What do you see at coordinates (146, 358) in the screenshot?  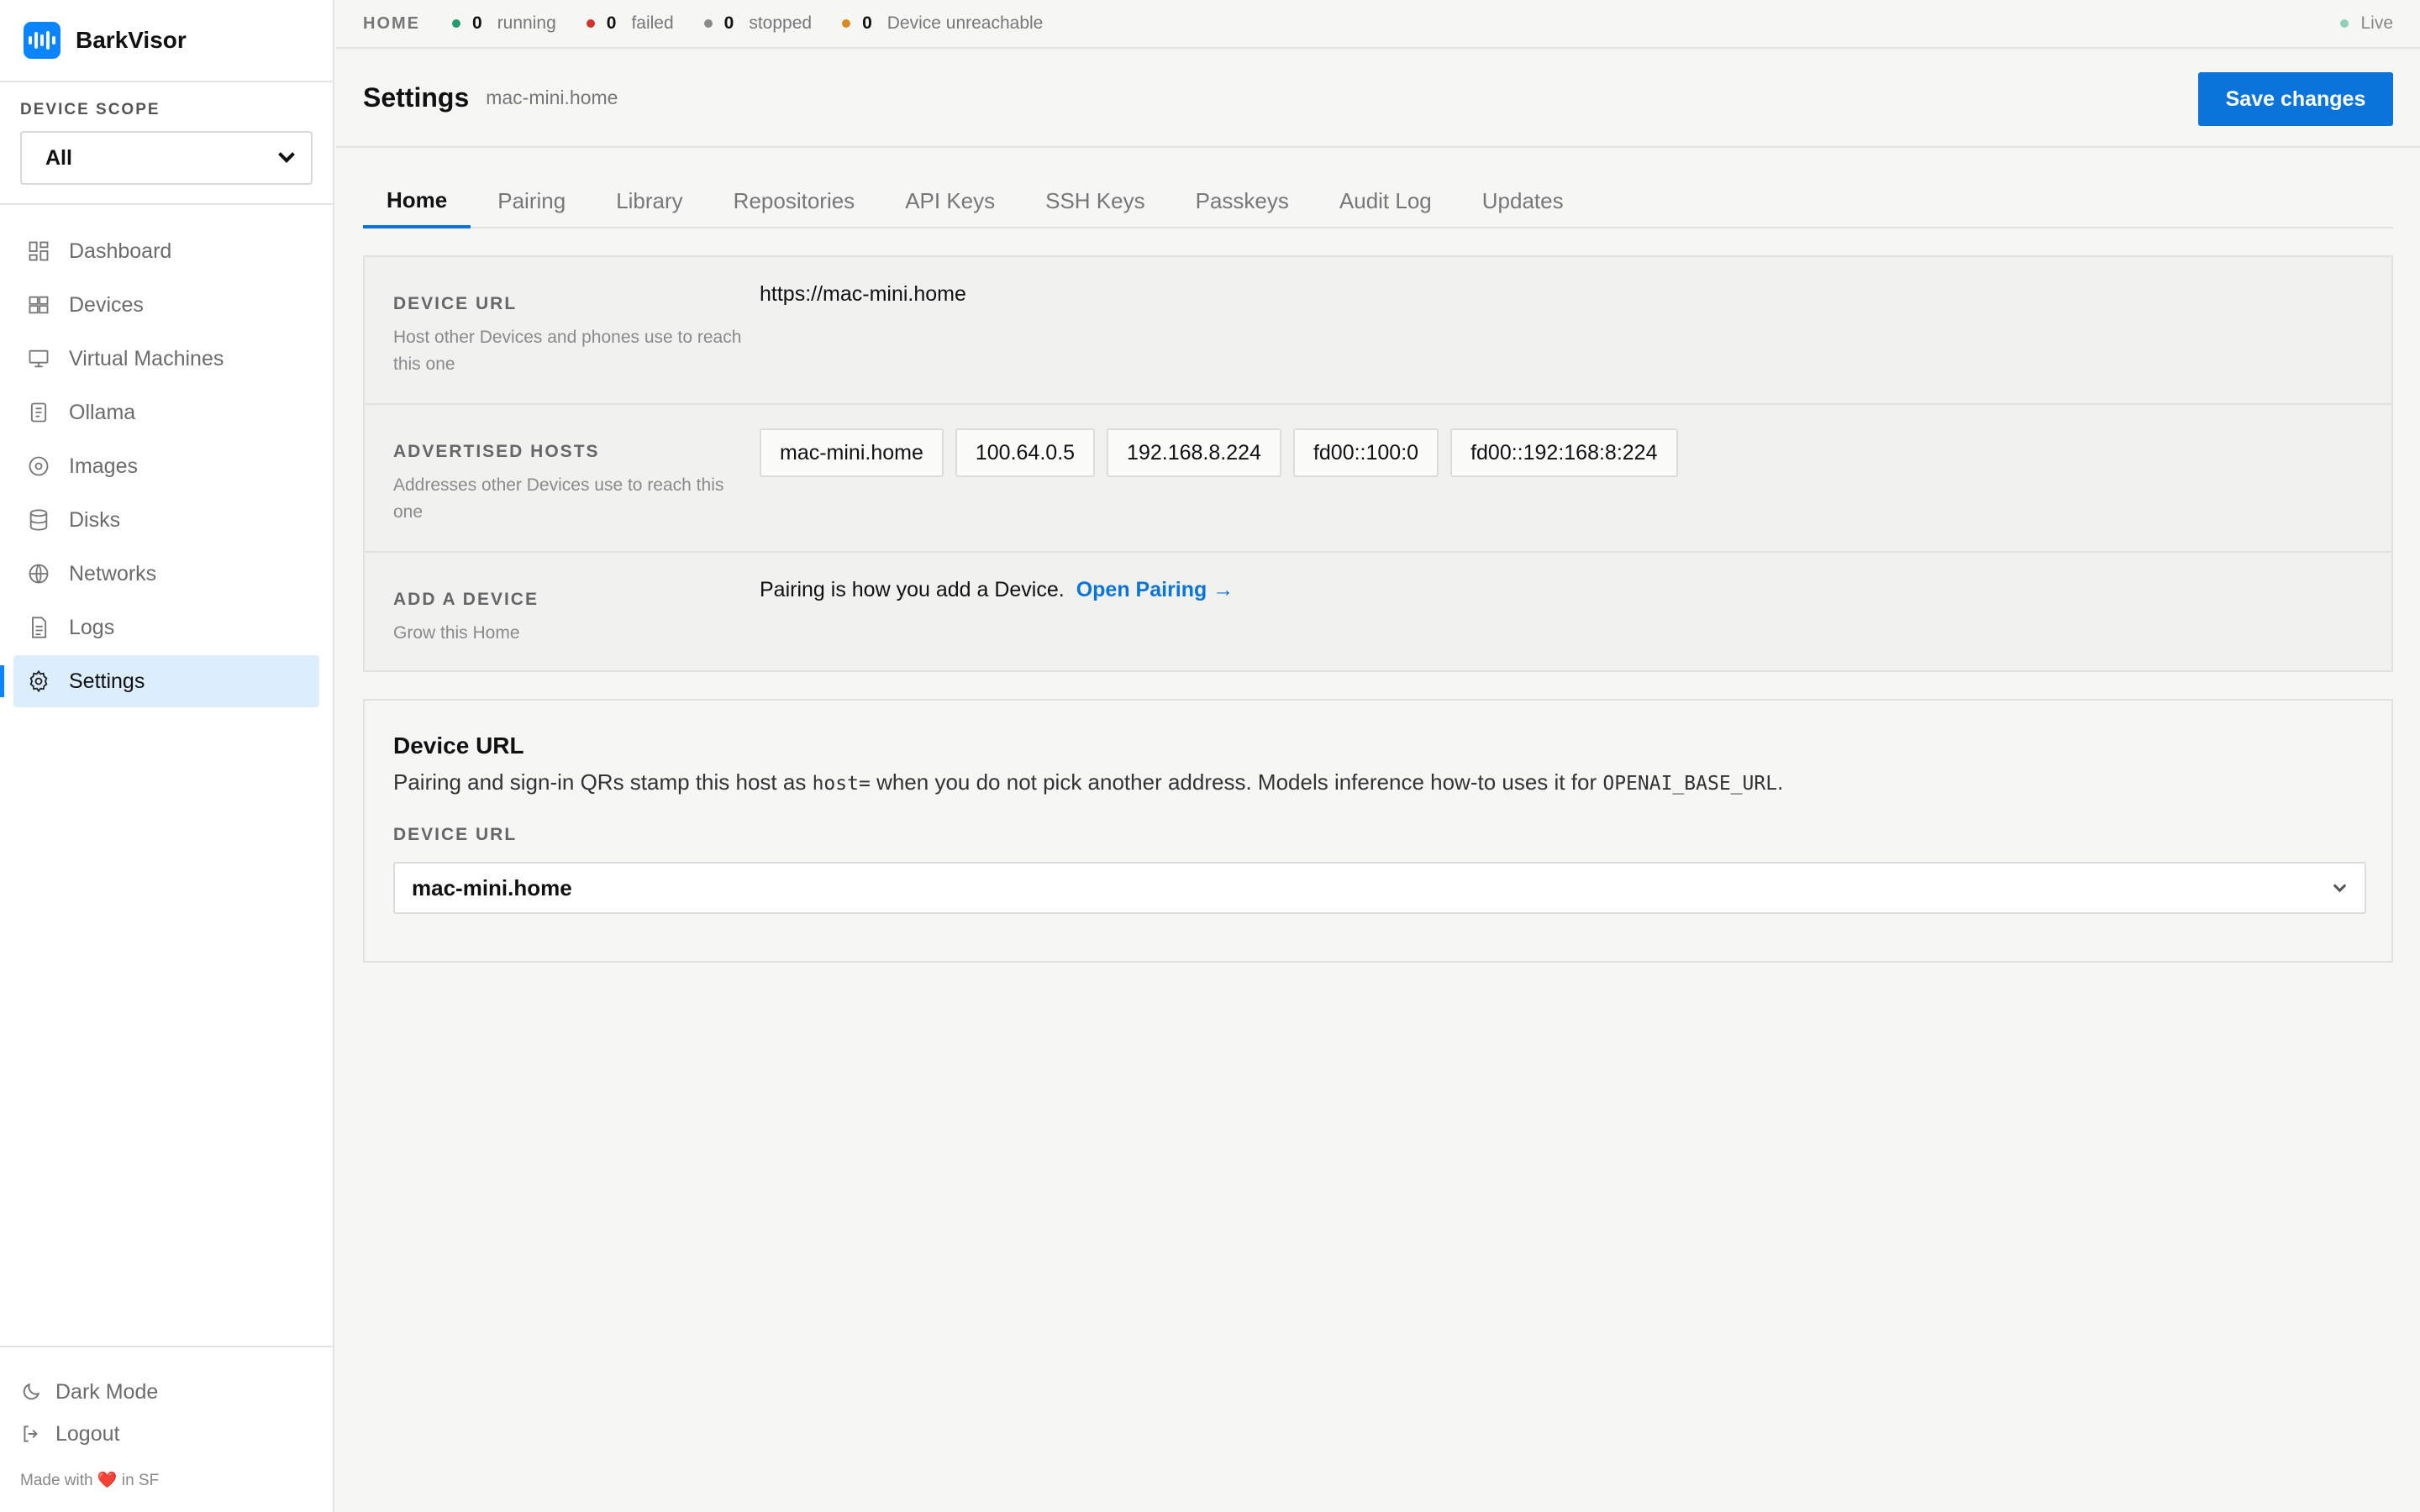 I see `sidebar-item-label: Virtual Machines` at bounding box center [146, 358].